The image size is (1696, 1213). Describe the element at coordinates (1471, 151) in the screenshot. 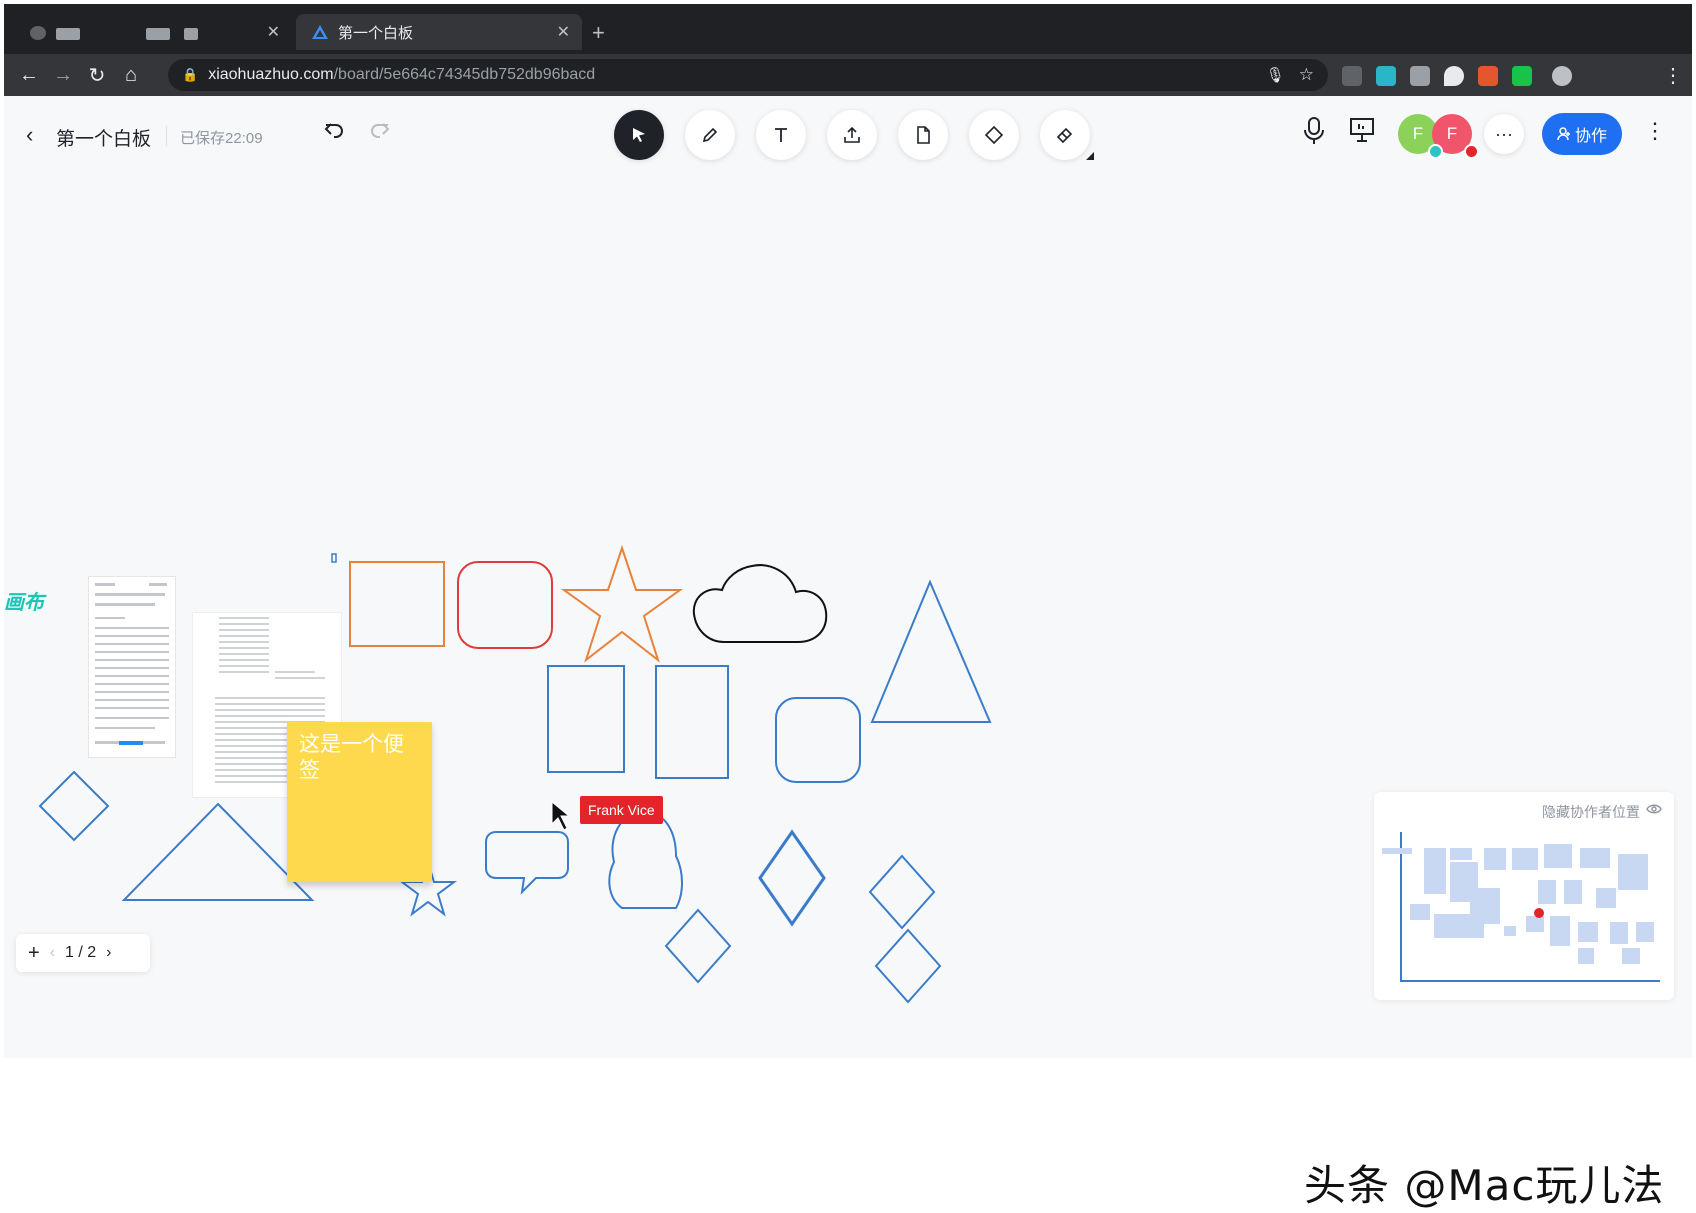

I see `online-status-dot` at that location.